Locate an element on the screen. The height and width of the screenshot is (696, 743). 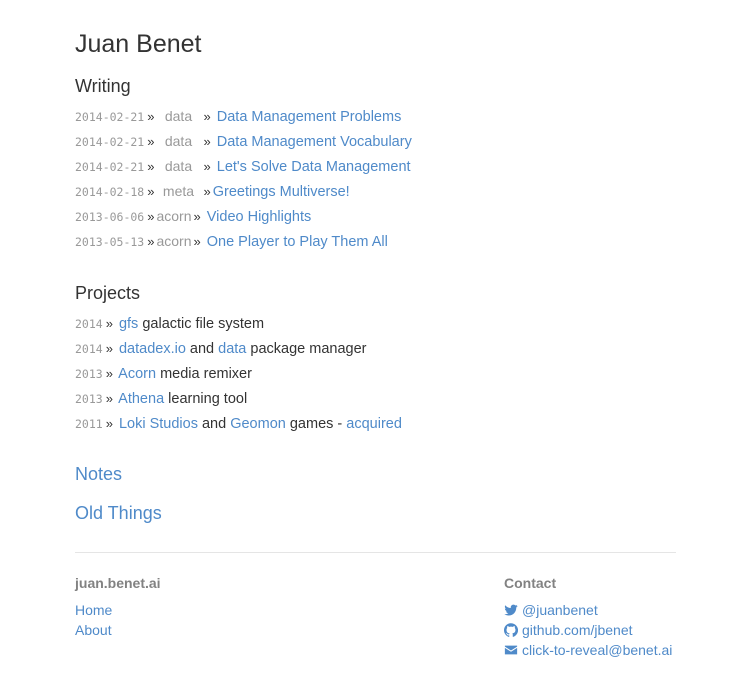
footer-site-name: juan.benet.ai is located at coordinates (118, 583).